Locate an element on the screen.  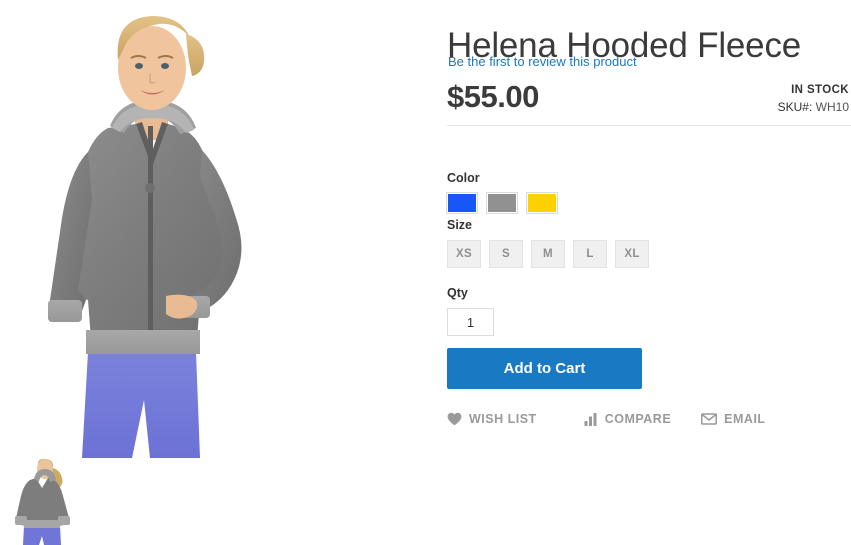
color-swatch-row is located at coordinates (502, 203).